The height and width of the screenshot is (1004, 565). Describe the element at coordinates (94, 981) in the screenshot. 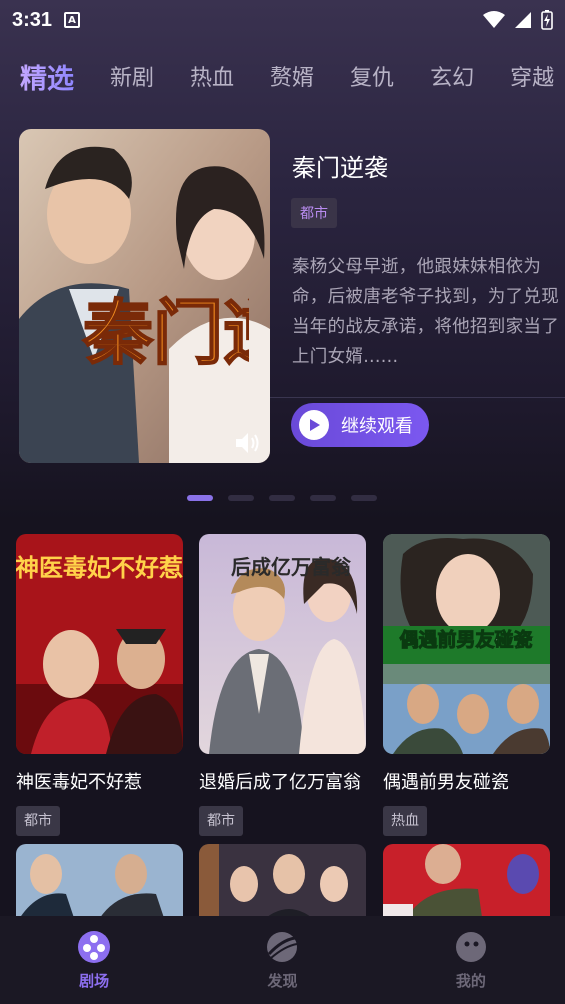

I see `nav-theater-label: 剧场` at that location.